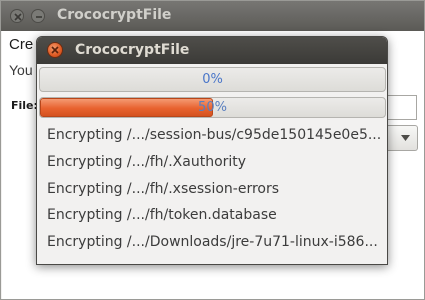 This screenshot has width=425, height=300. I want to click on progress-dialog-titlebar: CrococryptFile, so click(212, 50).